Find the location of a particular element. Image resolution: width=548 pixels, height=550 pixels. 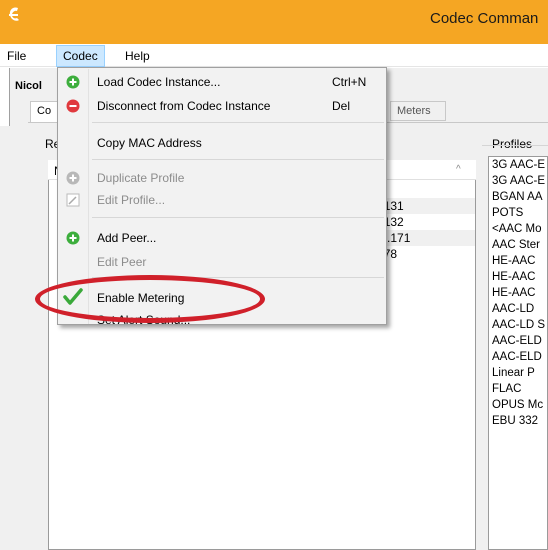

menu-codec: Codec is located at coordinates (80, 56).